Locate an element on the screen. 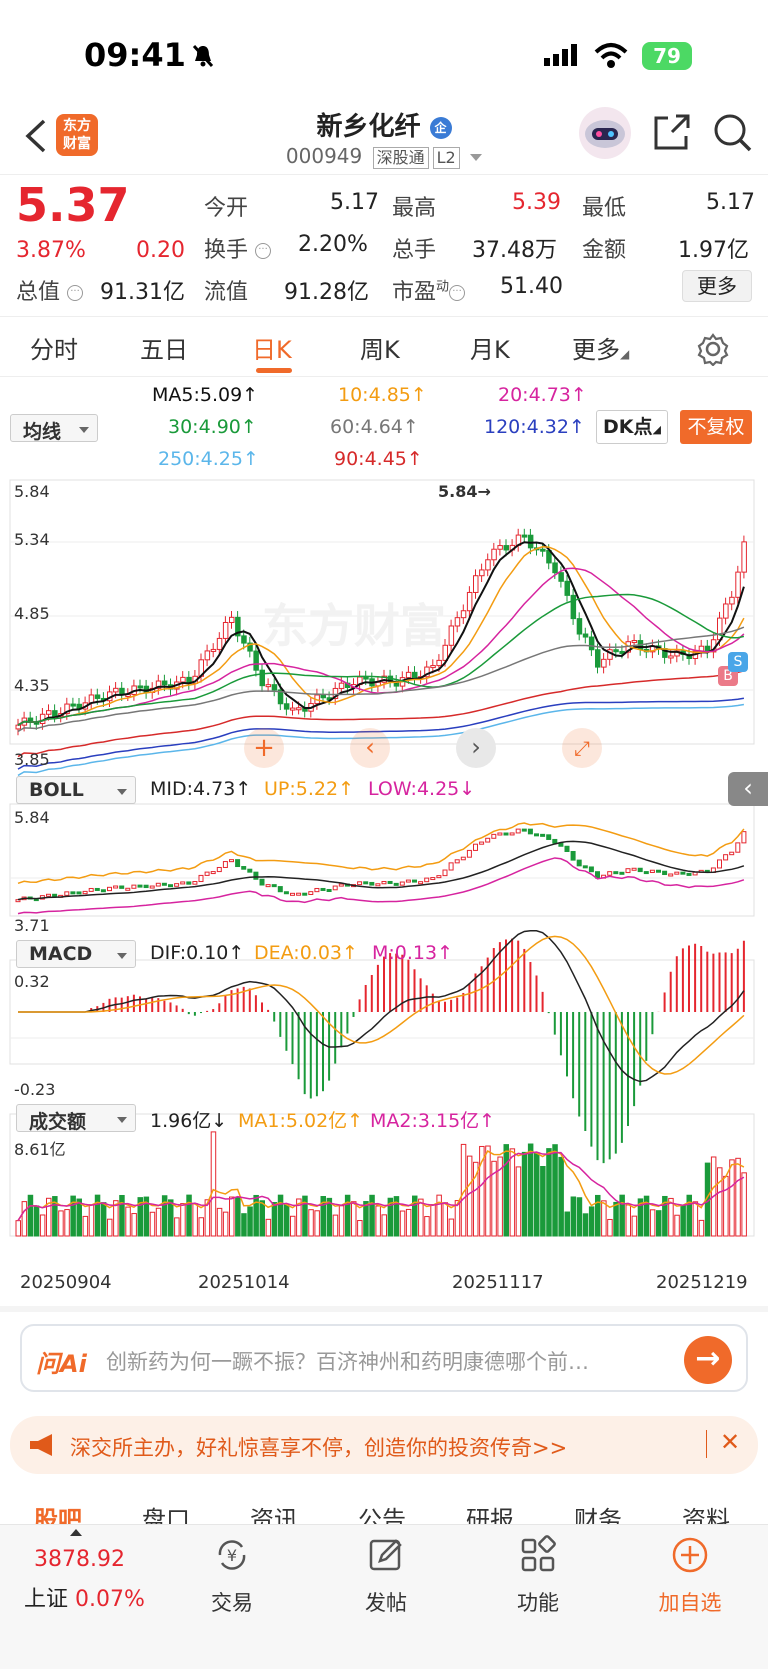  macd-dif: DIF:0.10↑ is located at coordinates (197, 953).